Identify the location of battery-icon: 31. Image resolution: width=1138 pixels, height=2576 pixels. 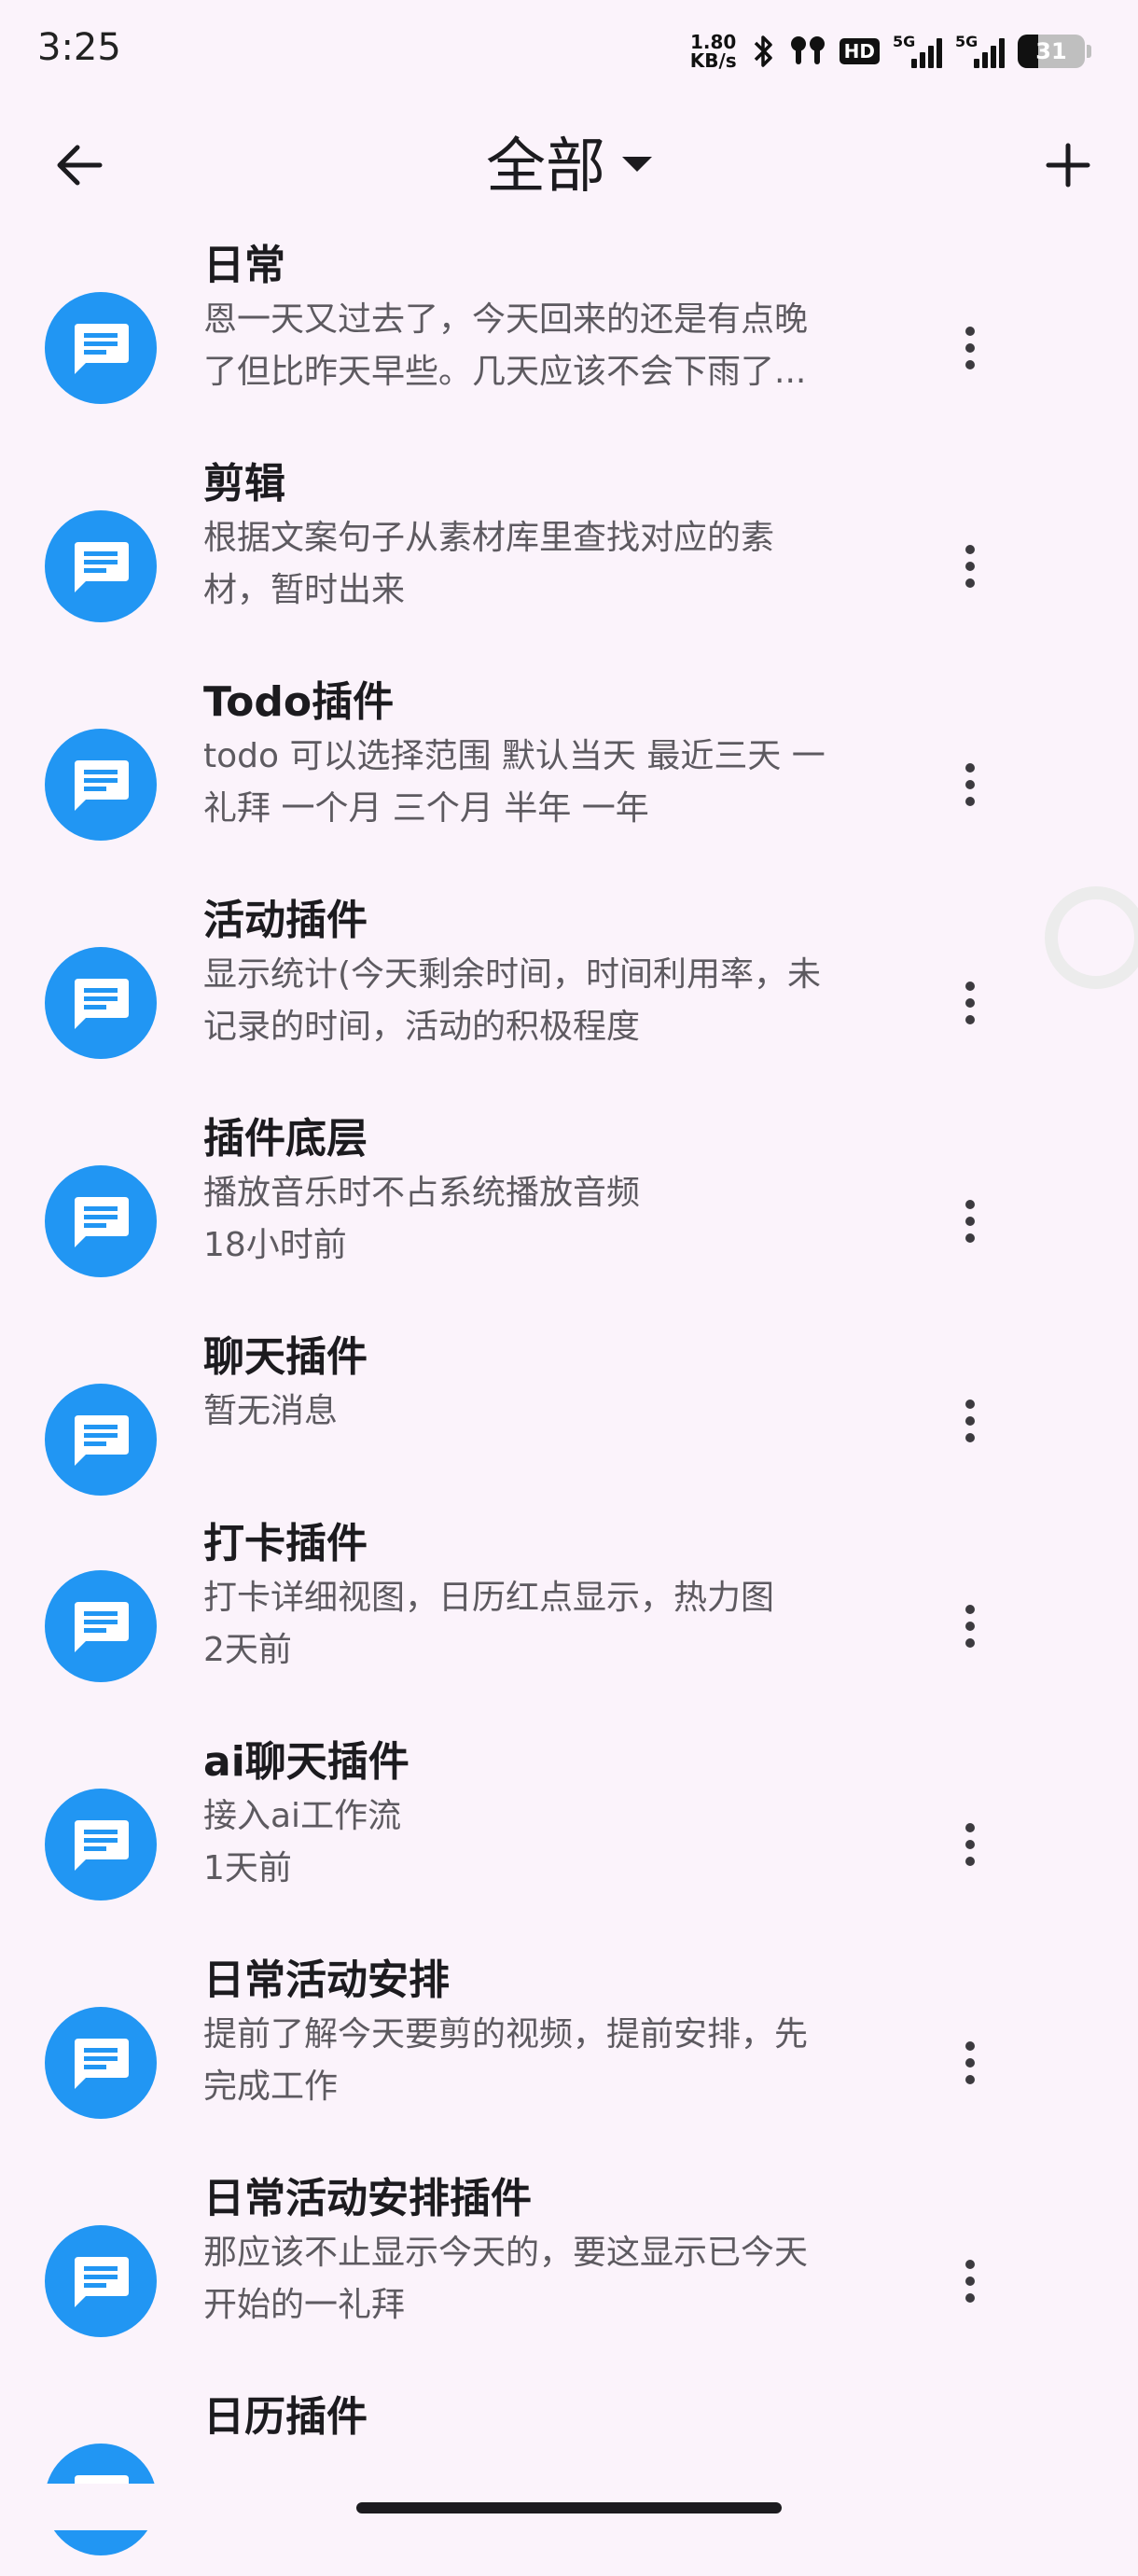
(1051, 51).